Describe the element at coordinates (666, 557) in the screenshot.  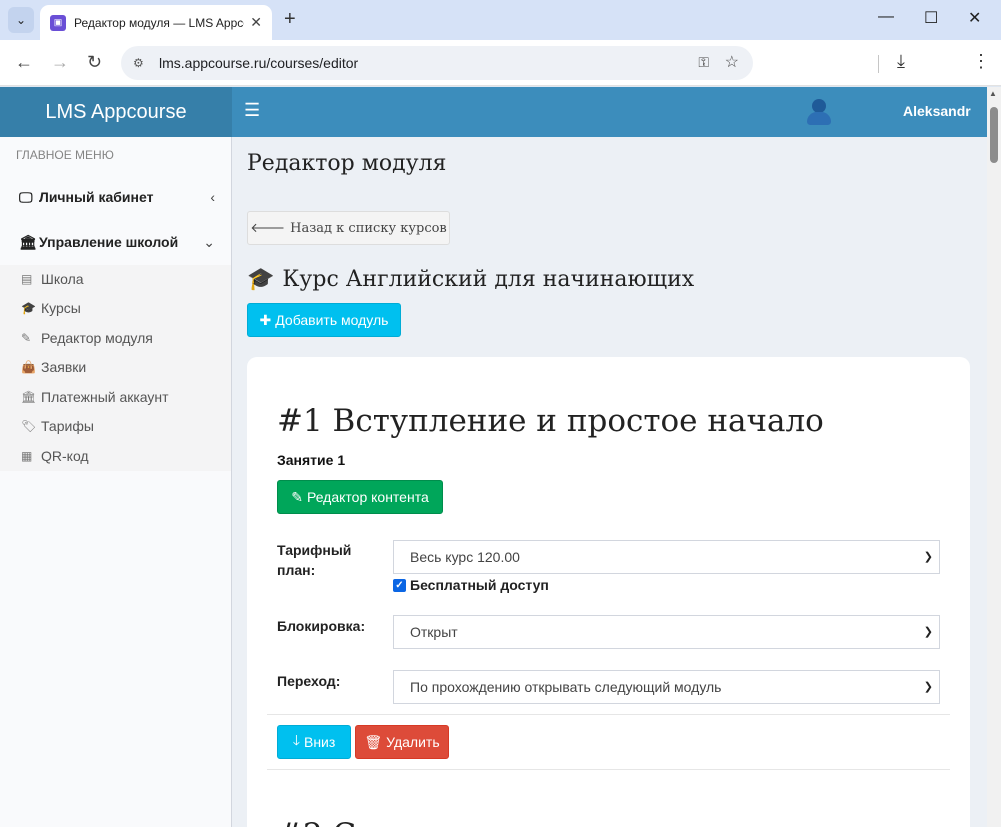
I see `tariff-plan-select: Весь курс 120.00 ❯` at that location.